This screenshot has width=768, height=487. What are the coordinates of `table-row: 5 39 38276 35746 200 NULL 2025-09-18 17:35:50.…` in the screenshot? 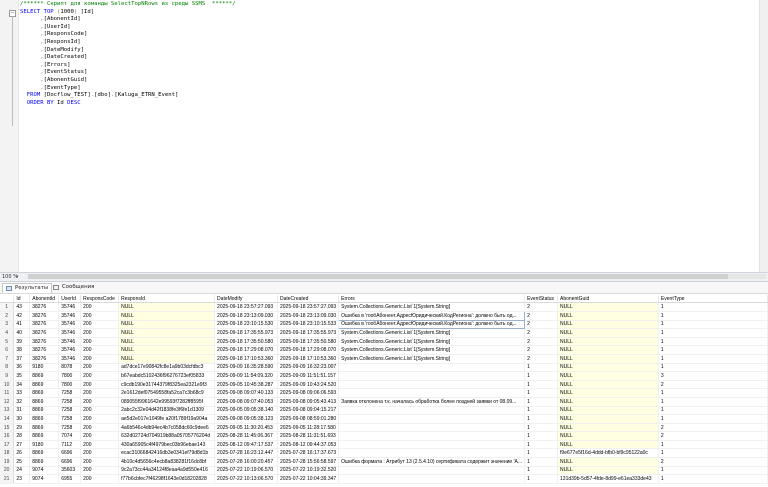 It's located at (384, 342).